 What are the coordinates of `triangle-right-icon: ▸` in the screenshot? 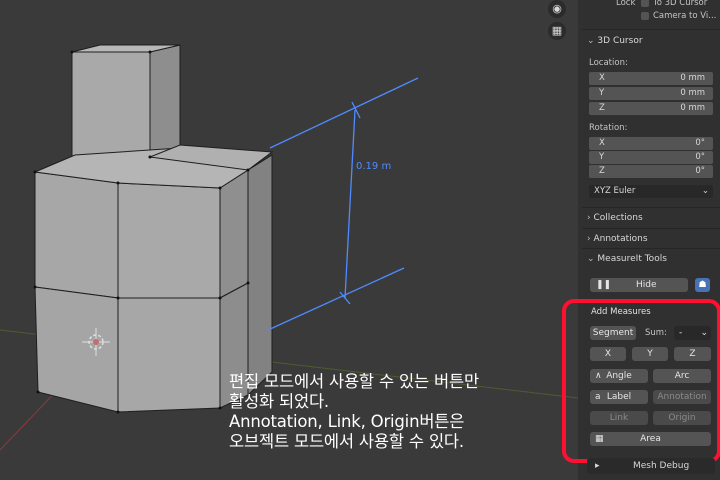 It's located at (597, 466).